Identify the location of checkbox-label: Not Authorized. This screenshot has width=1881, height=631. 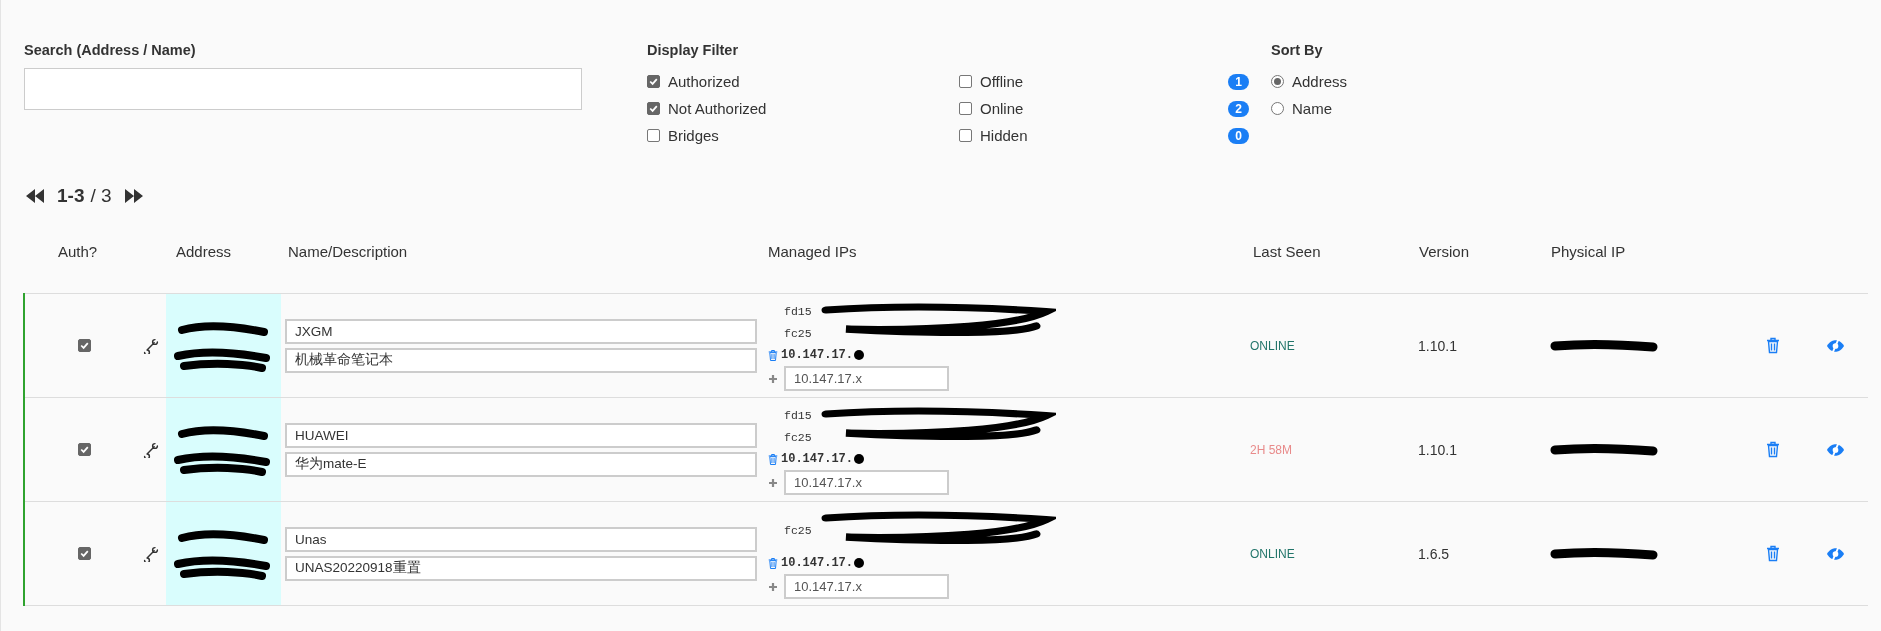
(717, 108).